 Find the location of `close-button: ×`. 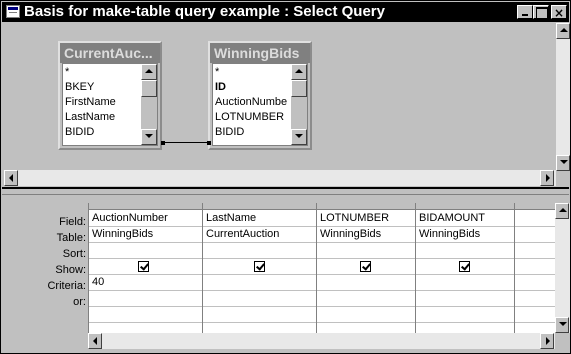

close-button: × is located at coordinates (559, 12).